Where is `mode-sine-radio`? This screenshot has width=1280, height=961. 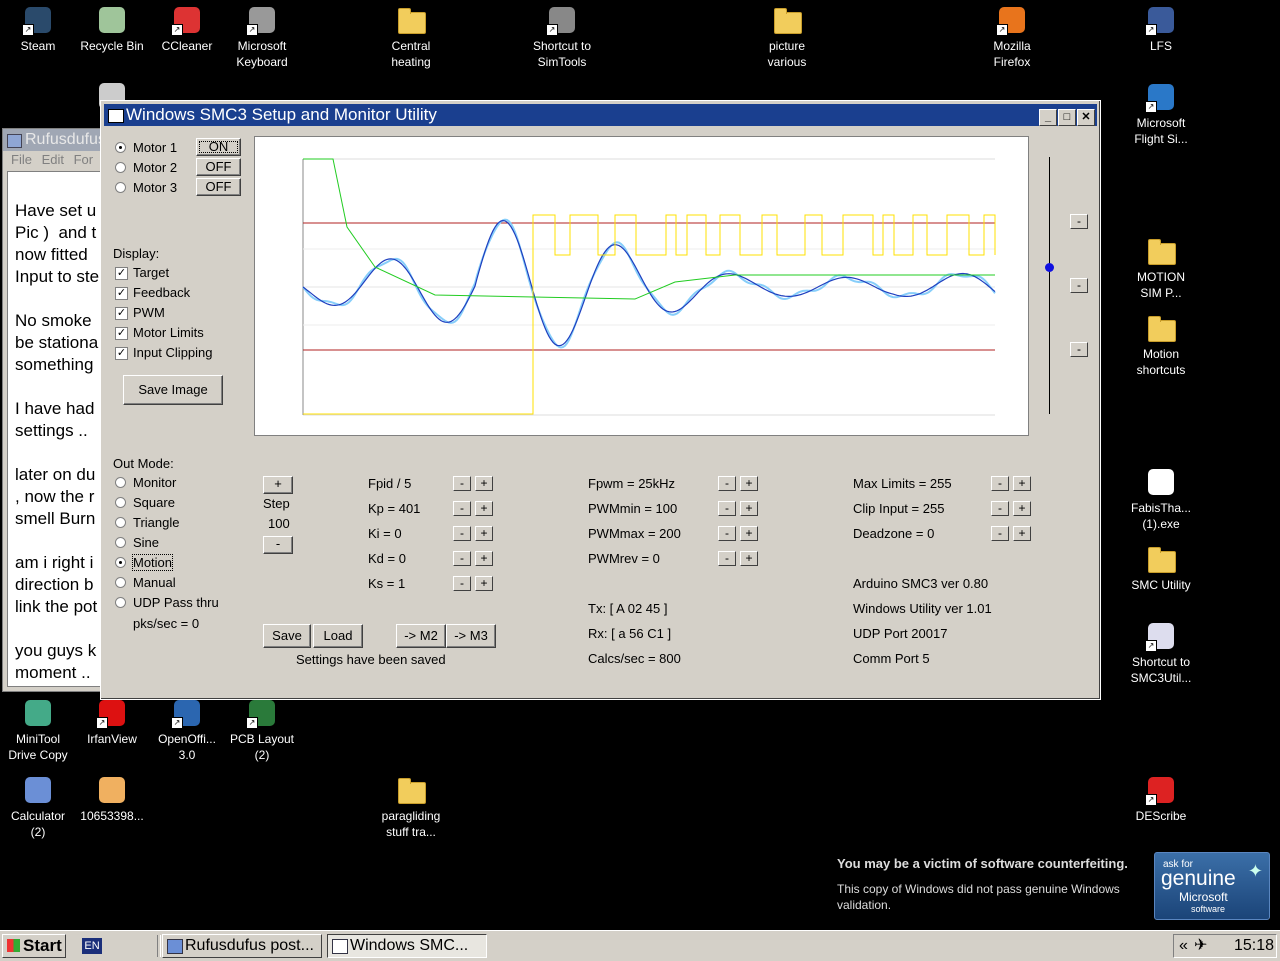 mode-sine-radio is located at coordinates (120, 542).